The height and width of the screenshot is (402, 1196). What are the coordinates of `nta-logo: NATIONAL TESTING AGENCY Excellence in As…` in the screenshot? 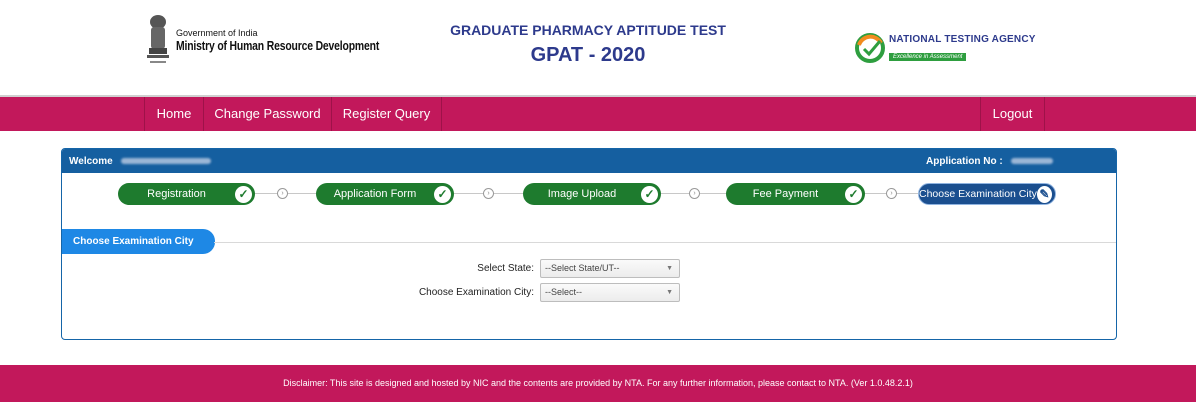 It's located at (945, 48).